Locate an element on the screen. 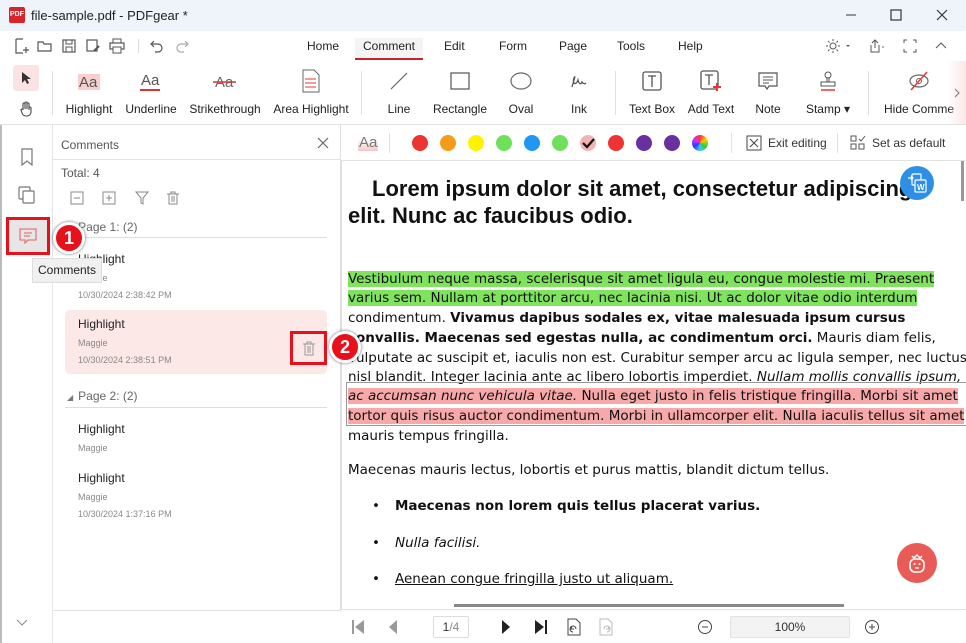 The image size is (966, 643). document-scrollbar is located at coordinates (962, 181).